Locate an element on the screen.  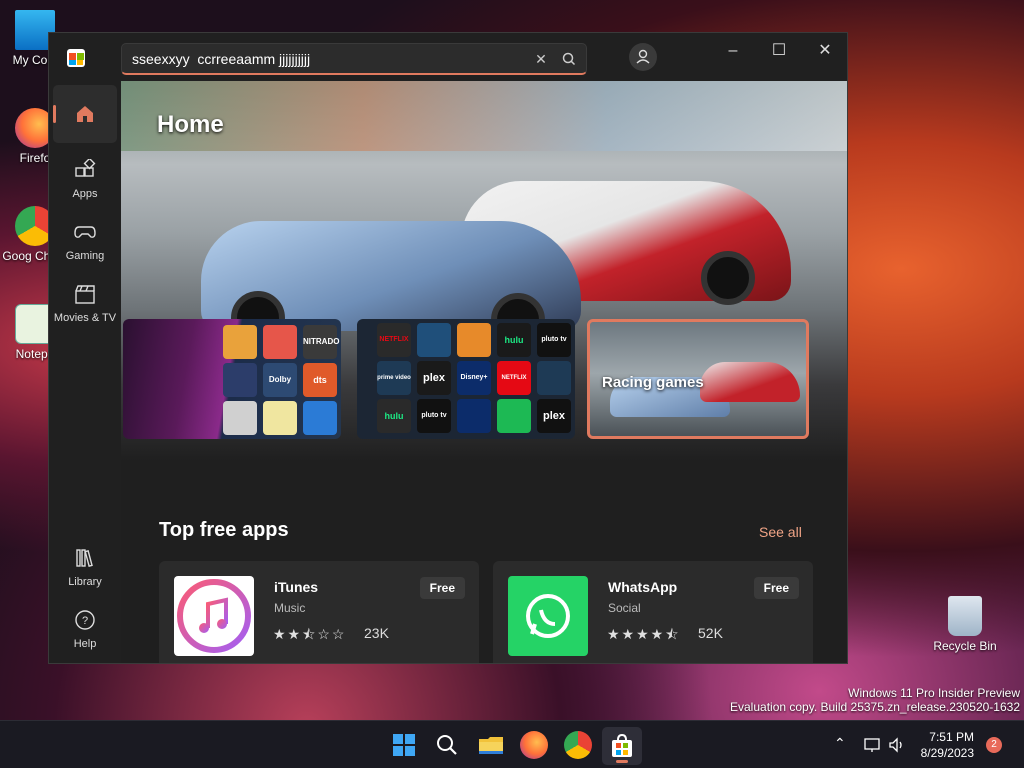
nav-item-movies-tv: Movies & TV is located at coordinates (85, 302).